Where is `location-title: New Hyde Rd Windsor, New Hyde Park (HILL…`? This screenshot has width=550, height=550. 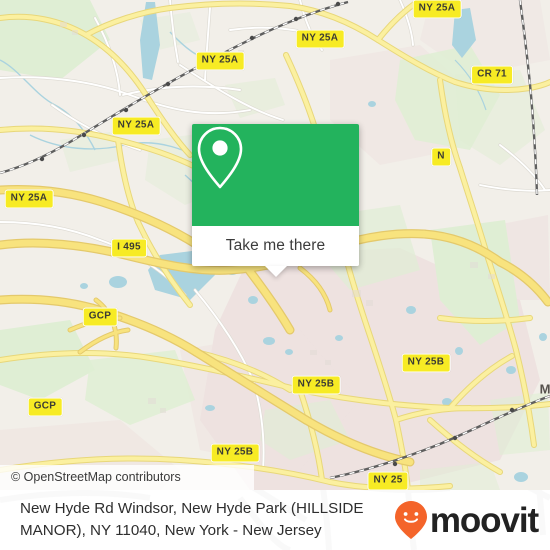 location-title: New Hyde Rd Windsor, New Hyde Park (HILL… is located at coordinates (192, 519).